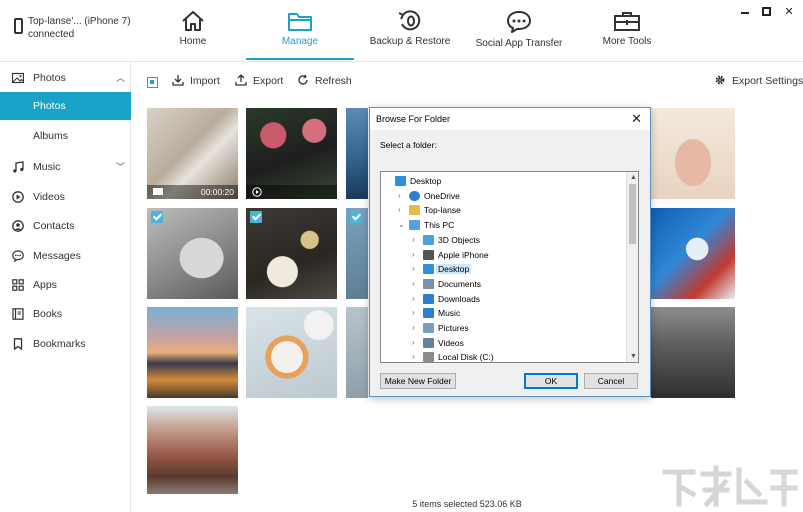  What do you see at coordinates (463, 254) in the screenshot?
I see `tree-item-label: Apple iPhone` at bounding box center [463, 254].